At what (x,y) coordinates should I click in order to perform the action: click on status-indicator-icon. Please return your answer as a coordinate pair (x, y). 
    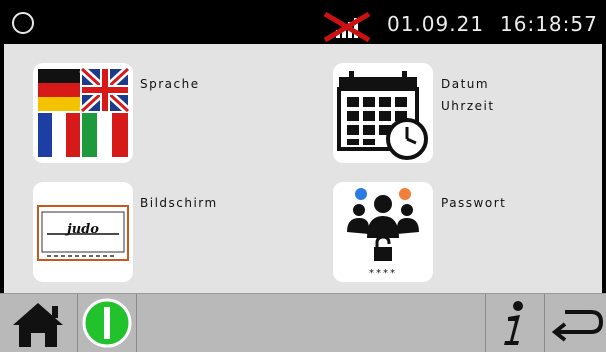
    Looking at the image, I should click on (23, 23).